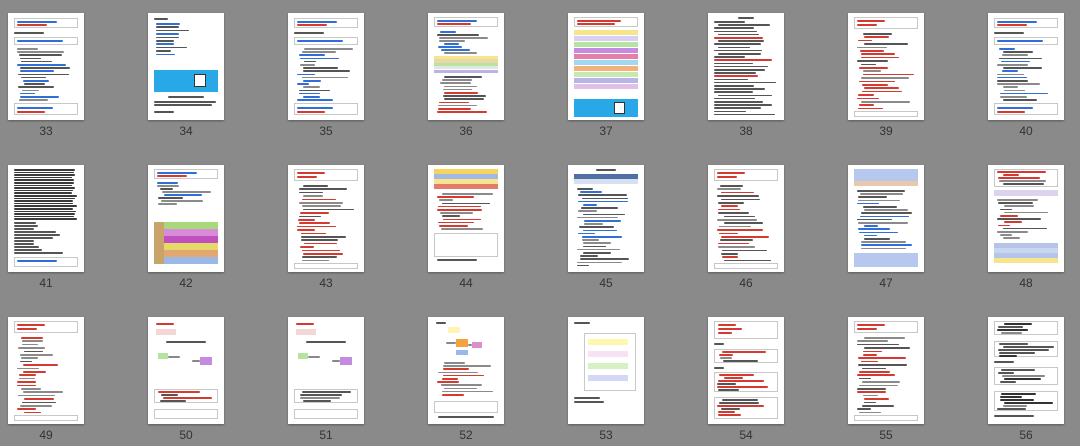 This screenshot has width=1080, height=446. I want to click on page-thumbnail-36: 36, so click(466, 76).